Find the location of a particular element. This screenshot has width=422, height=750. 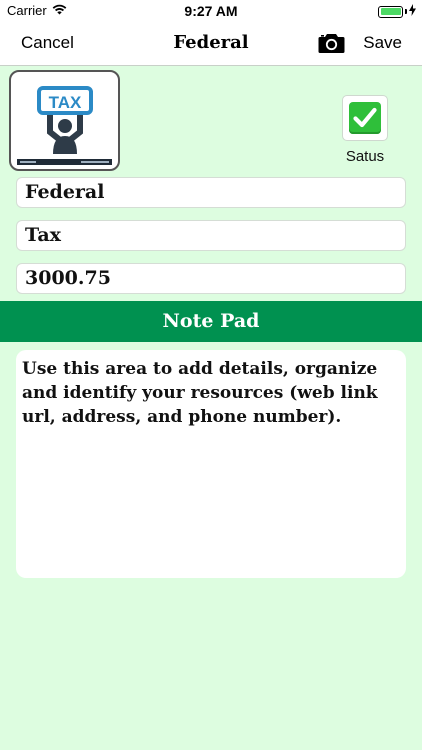

clock: 9:27 AM is located at coordinates (211, 11).